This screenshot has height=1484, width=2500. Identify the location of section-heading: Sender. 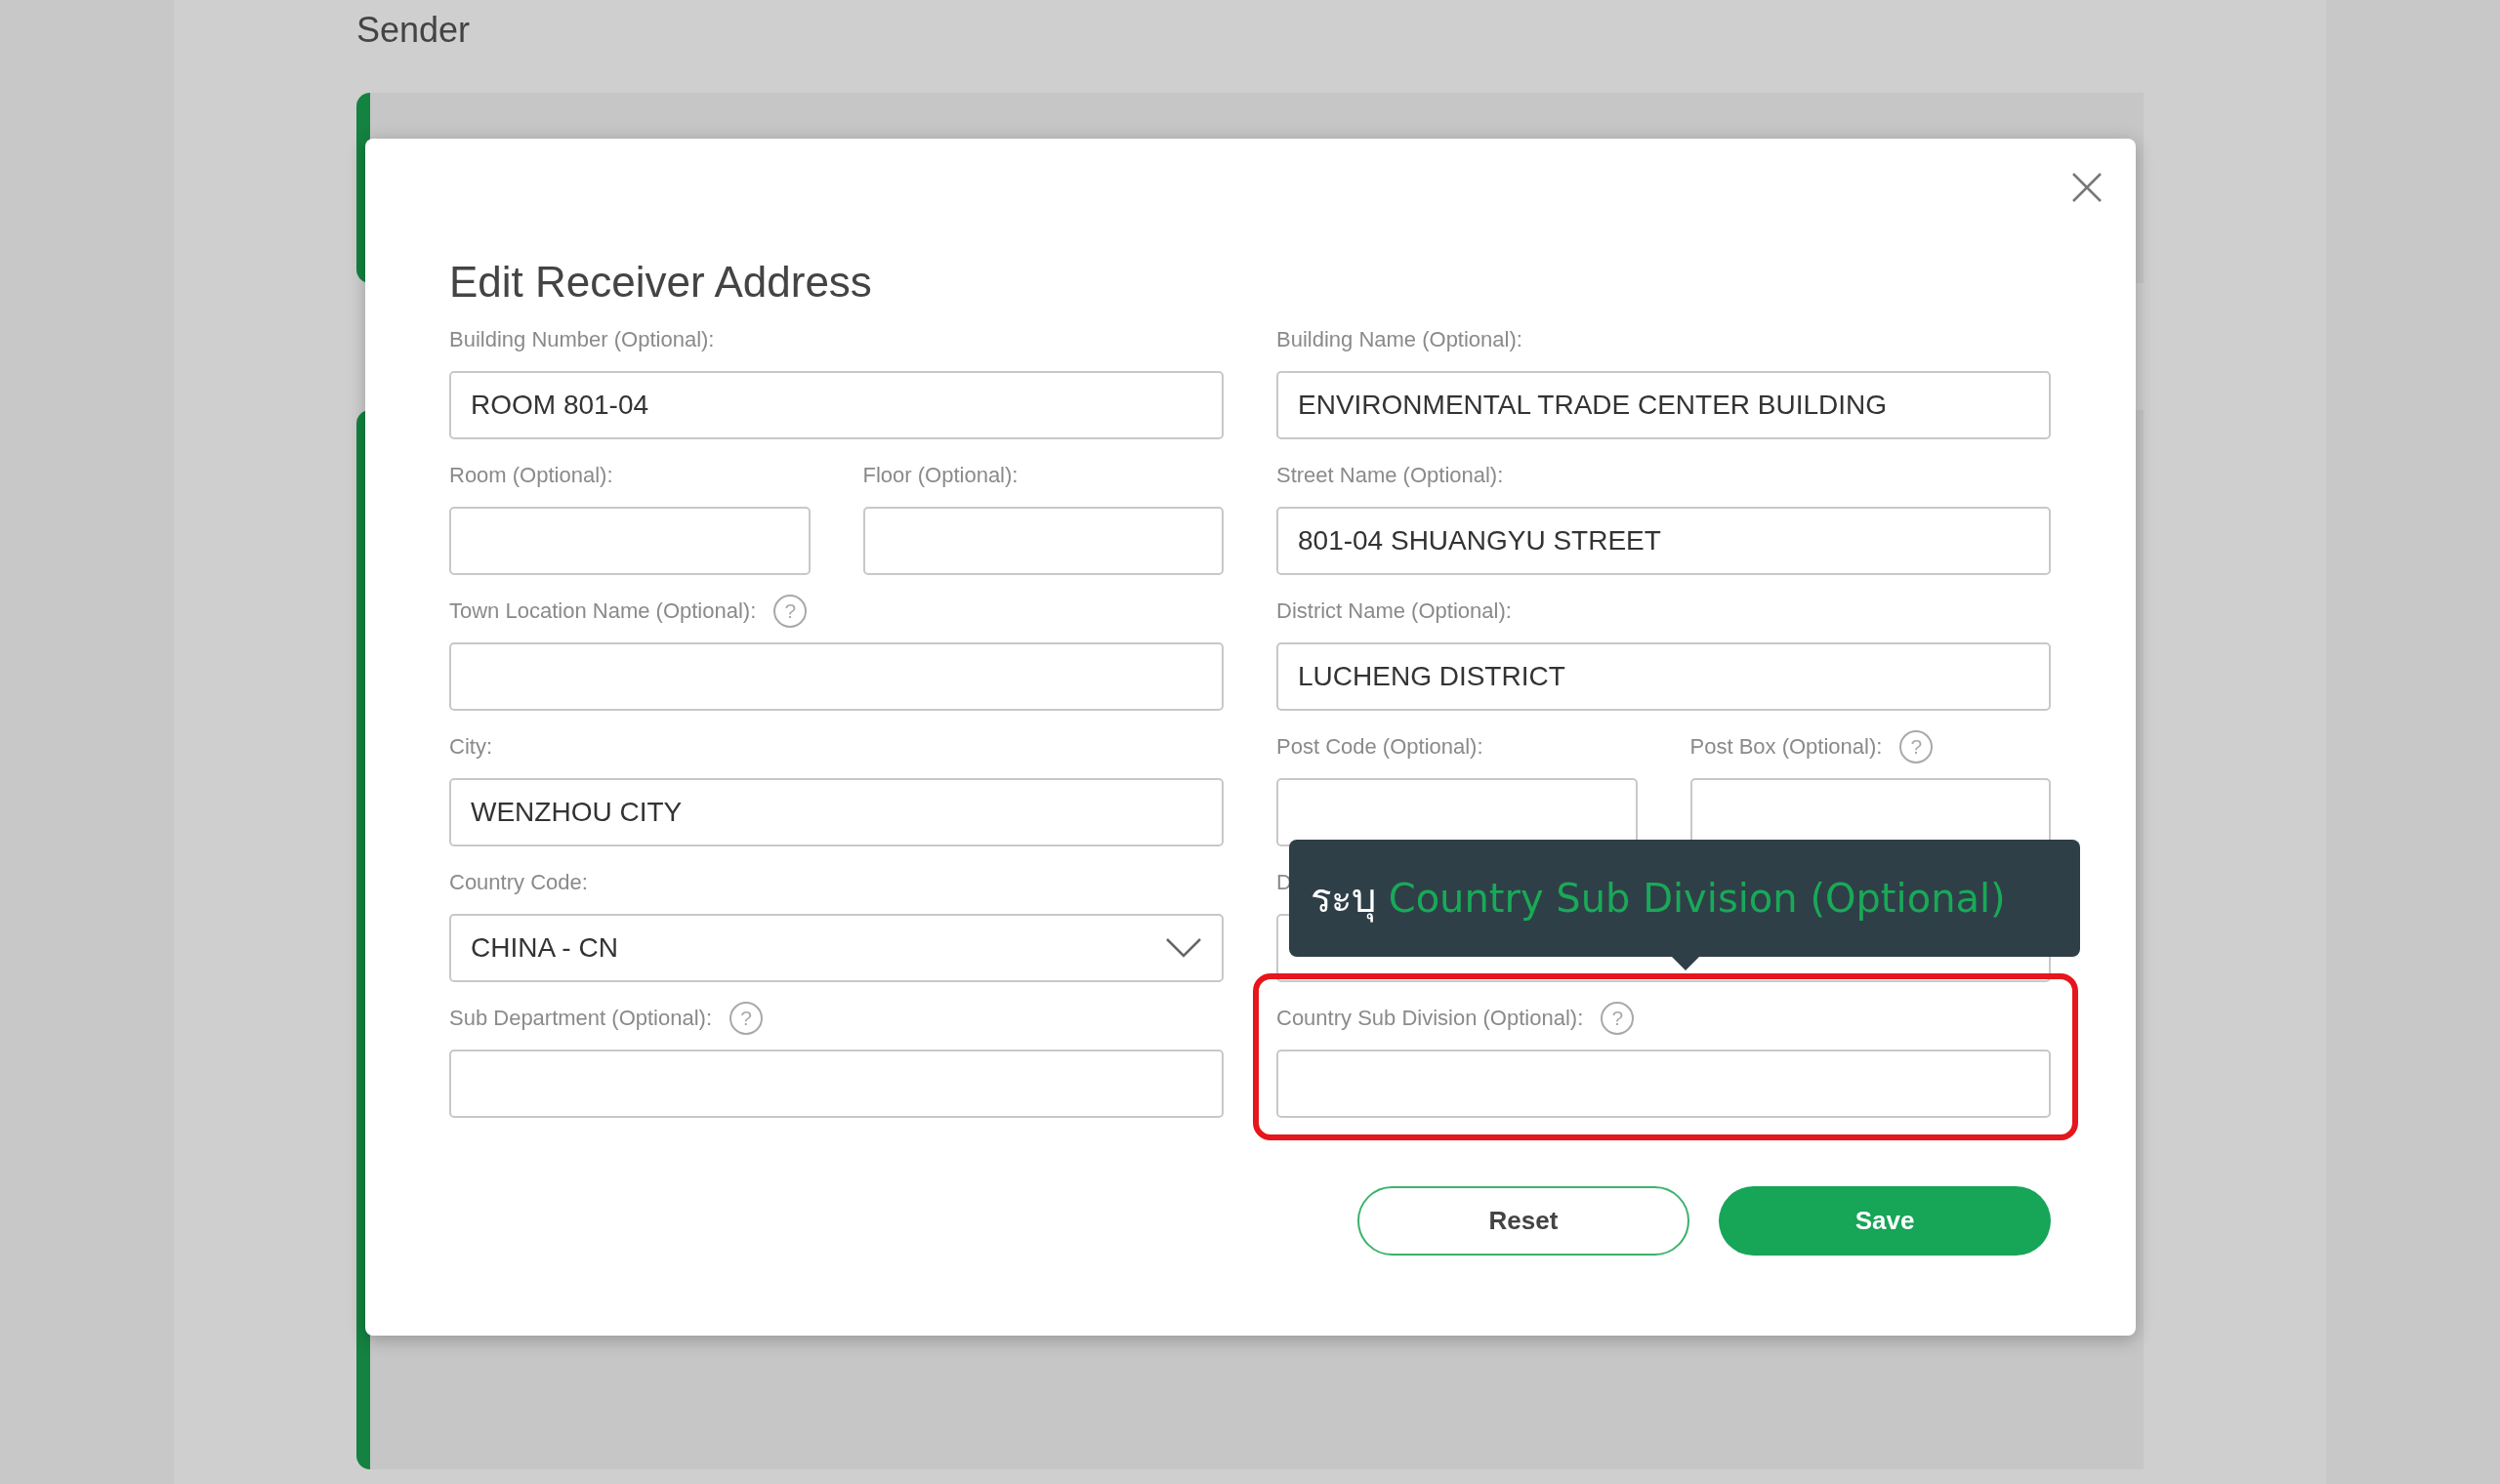
(414, 31).